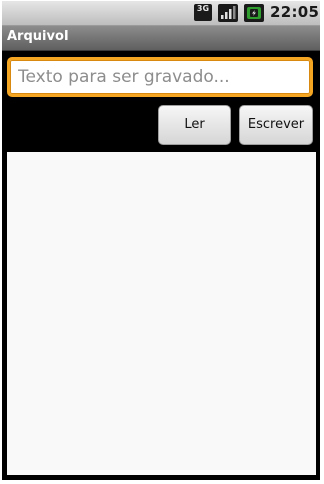 Image resolution: width=324 pixels, height=484 pixels. I want to click on text-input, so click(160, 77).